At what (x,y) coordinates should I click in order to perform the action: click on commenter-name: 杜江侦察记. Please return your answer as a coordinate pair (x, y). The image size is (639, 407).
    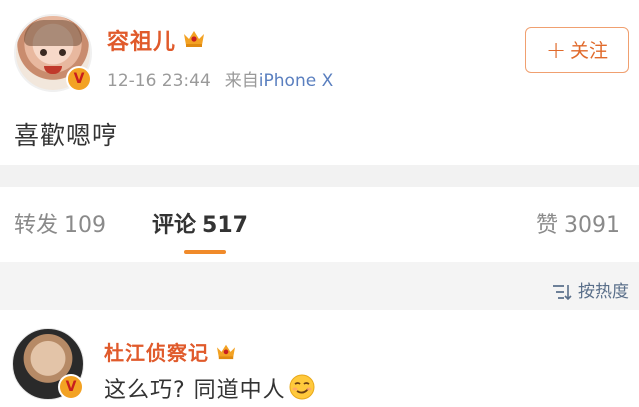
    Looking at the image, I should click on (170, 352).